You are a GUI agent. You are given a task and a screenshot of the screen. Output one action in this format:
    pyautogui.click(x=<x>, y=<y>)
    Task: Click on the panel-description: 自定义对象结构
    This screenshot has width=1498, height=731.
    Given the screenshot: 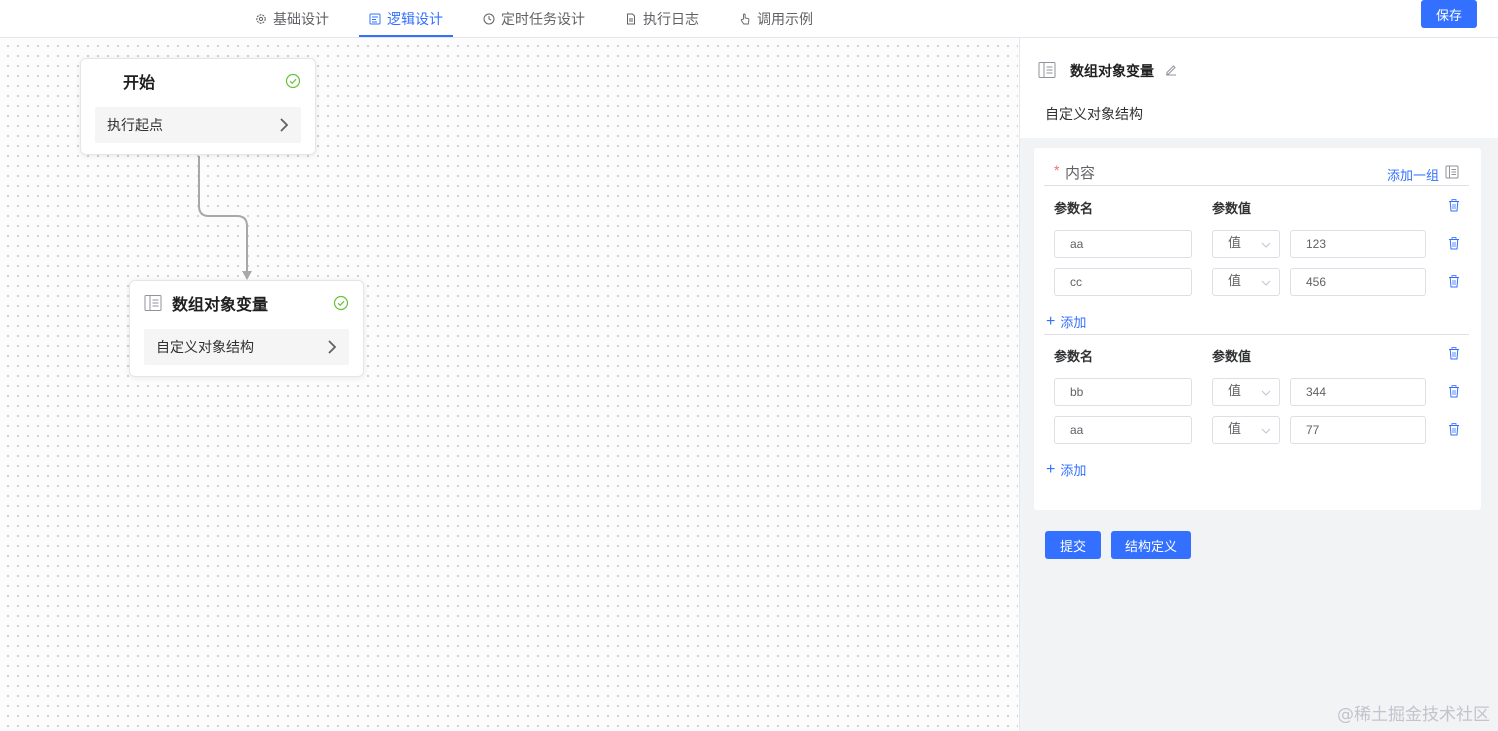 What is the action you would take?
    pyautogui.click(x=1094, y=114)
    